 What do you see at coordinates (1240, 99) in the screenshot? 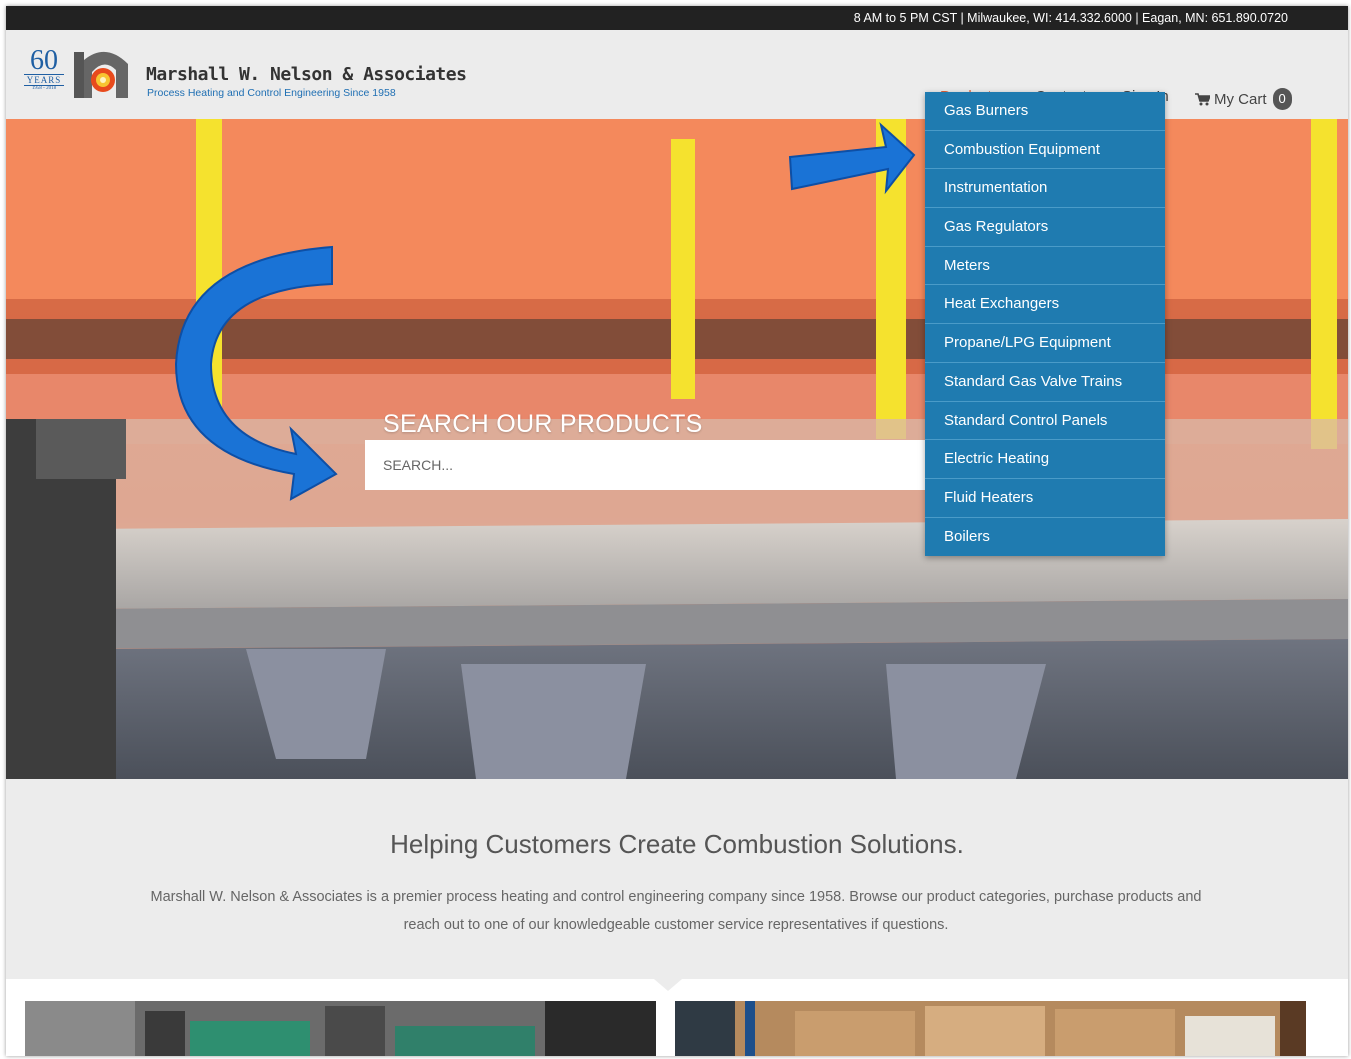
I see `cart-label: My Cart` at bounding box center [1240, 99].